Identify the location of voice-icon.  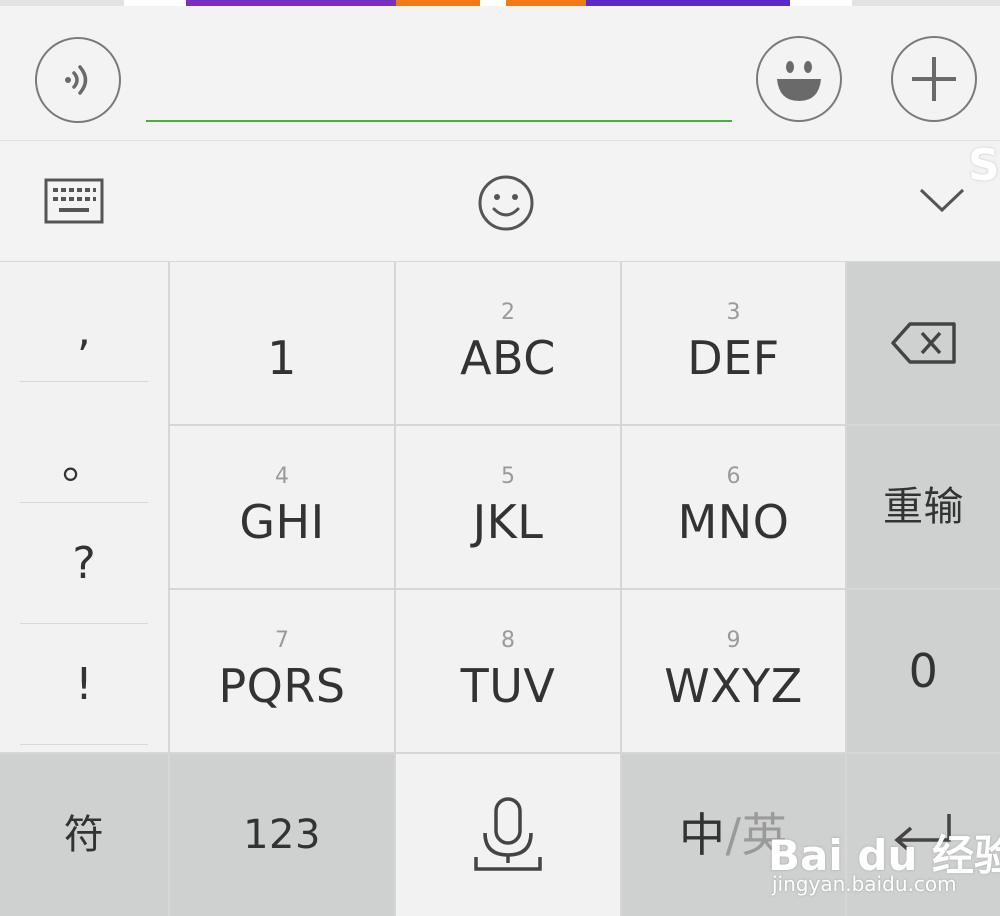
(76, 80).